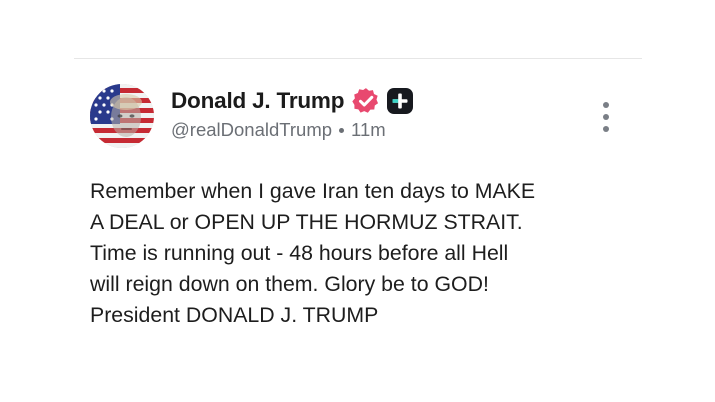 The width and height of the screenshot is (715, 402). What do you see at coordinates (400, 101) in the screenshot?
I see `plus-badge-icon` at bounding box center [400, 101].